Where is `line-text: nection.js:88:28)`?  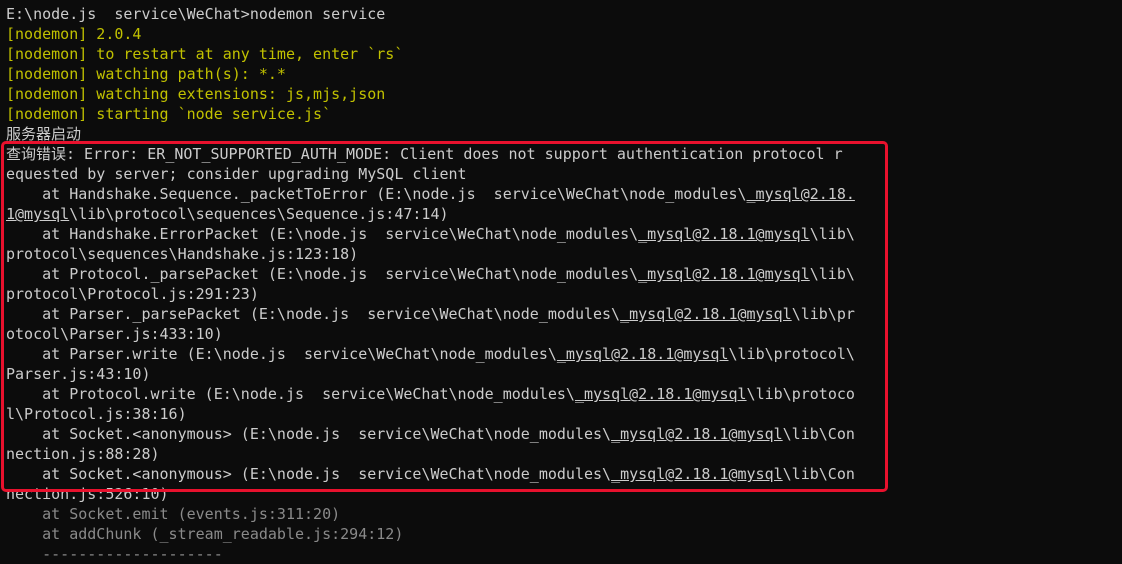
line-text: nection.js:88:28) is located at coordinates (83, 454).